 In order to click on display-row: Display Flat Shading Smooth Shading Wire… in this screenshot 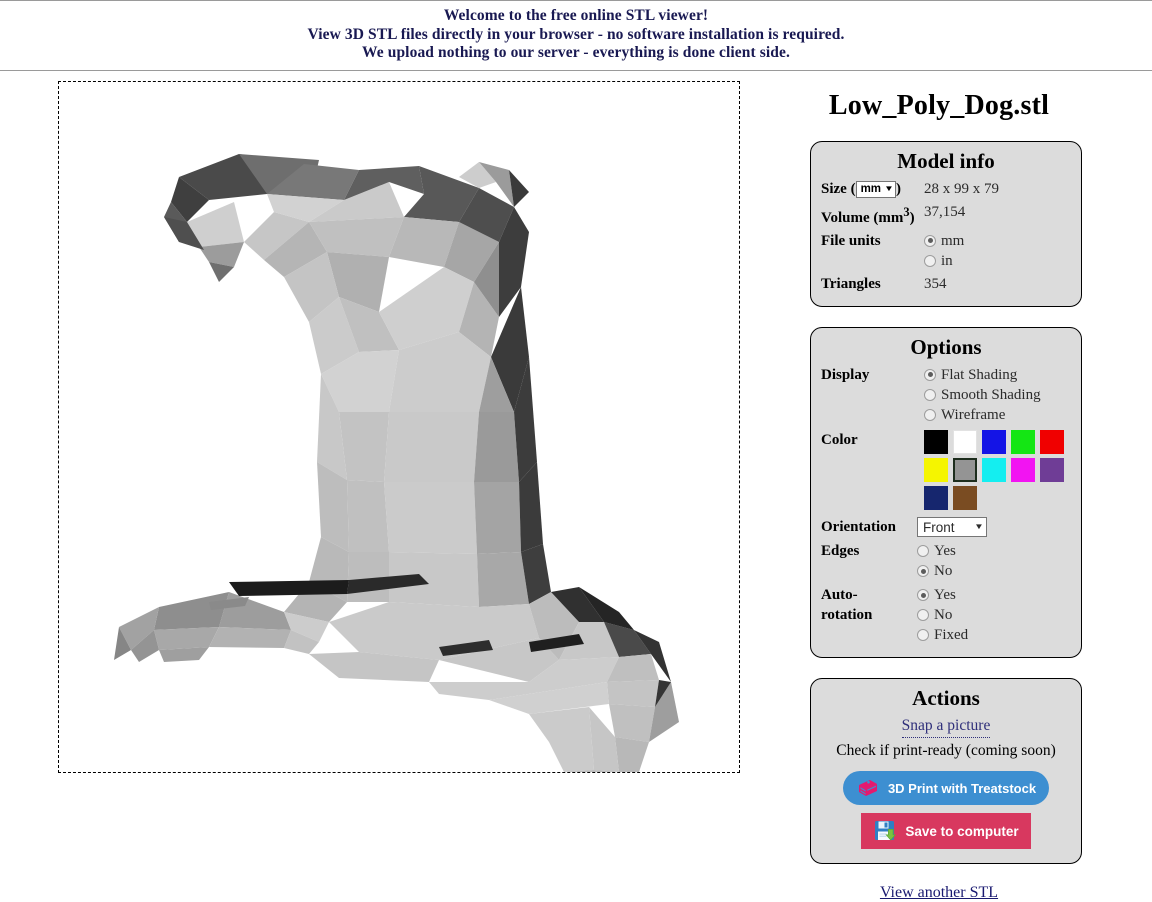, I will do `click(946, 394)`.